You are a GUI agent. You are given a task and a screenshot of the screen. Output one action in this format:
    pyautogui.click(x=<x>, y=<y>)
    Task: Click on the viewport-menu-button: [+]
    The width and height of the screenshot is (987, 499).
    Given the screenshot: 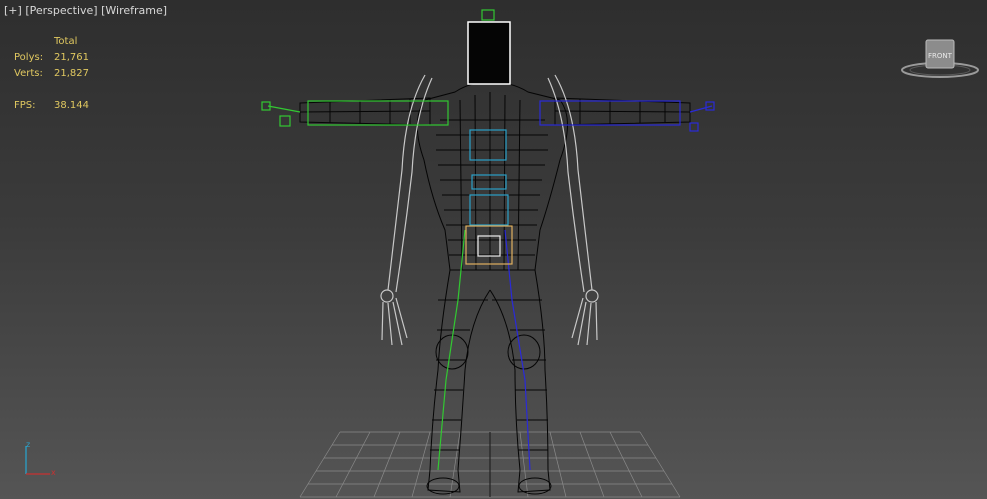 What is the action you would take?
    pyautogui.click(x=13, y=10)
    